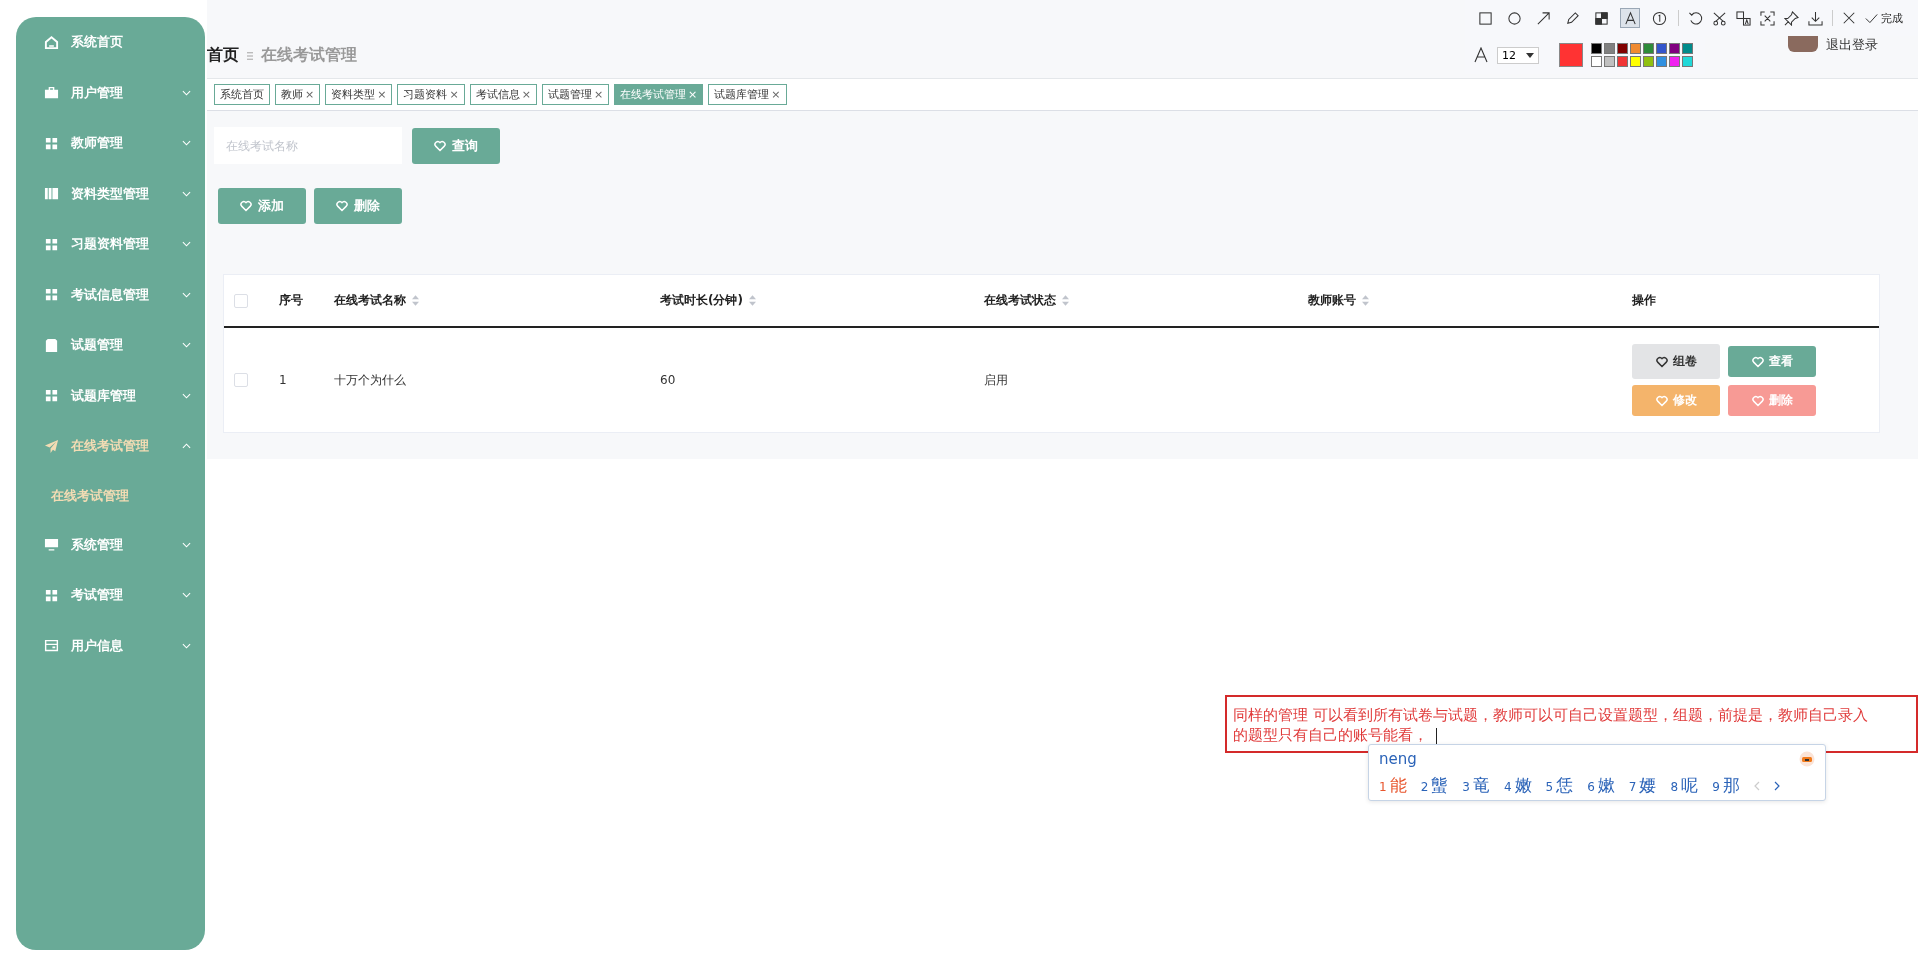 The image size is (1918, 966). Describe the element at coordinates (1695, 18) in the screenshot. I see `undo-icon` at that location.